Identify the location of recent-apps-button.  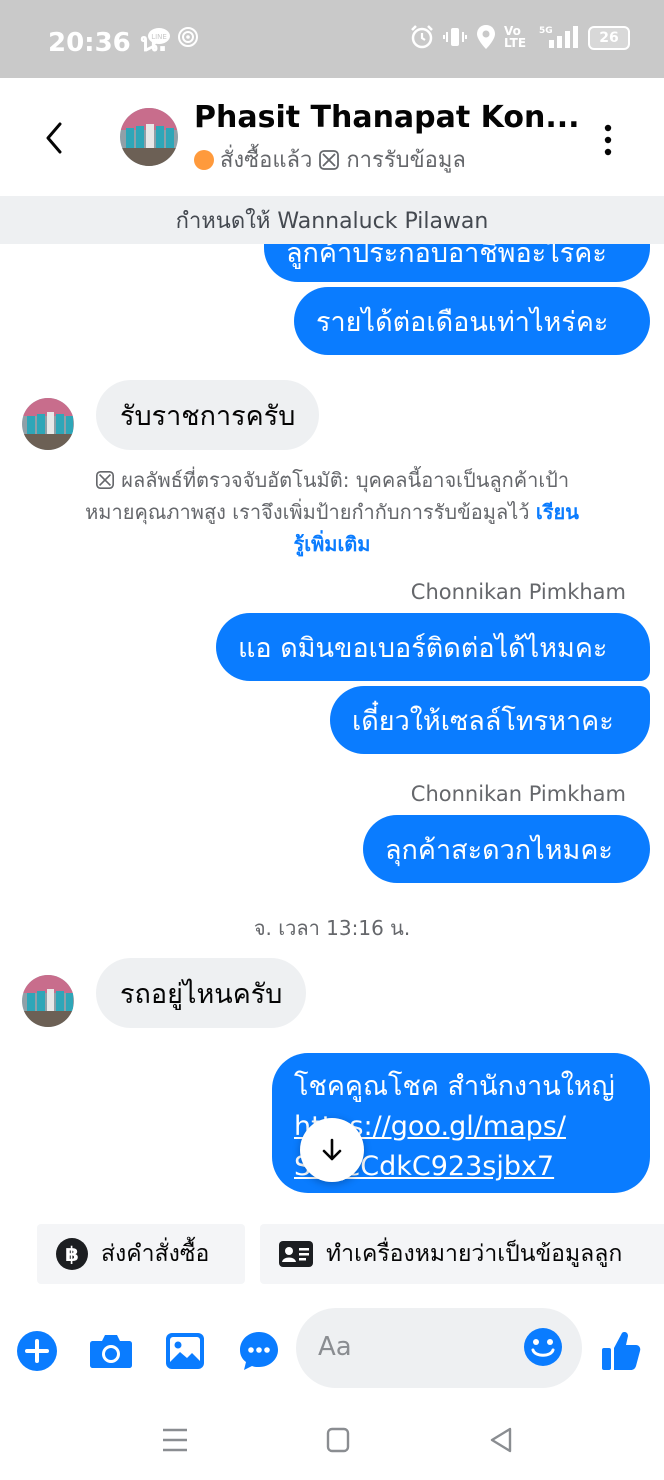
(175, 1440).